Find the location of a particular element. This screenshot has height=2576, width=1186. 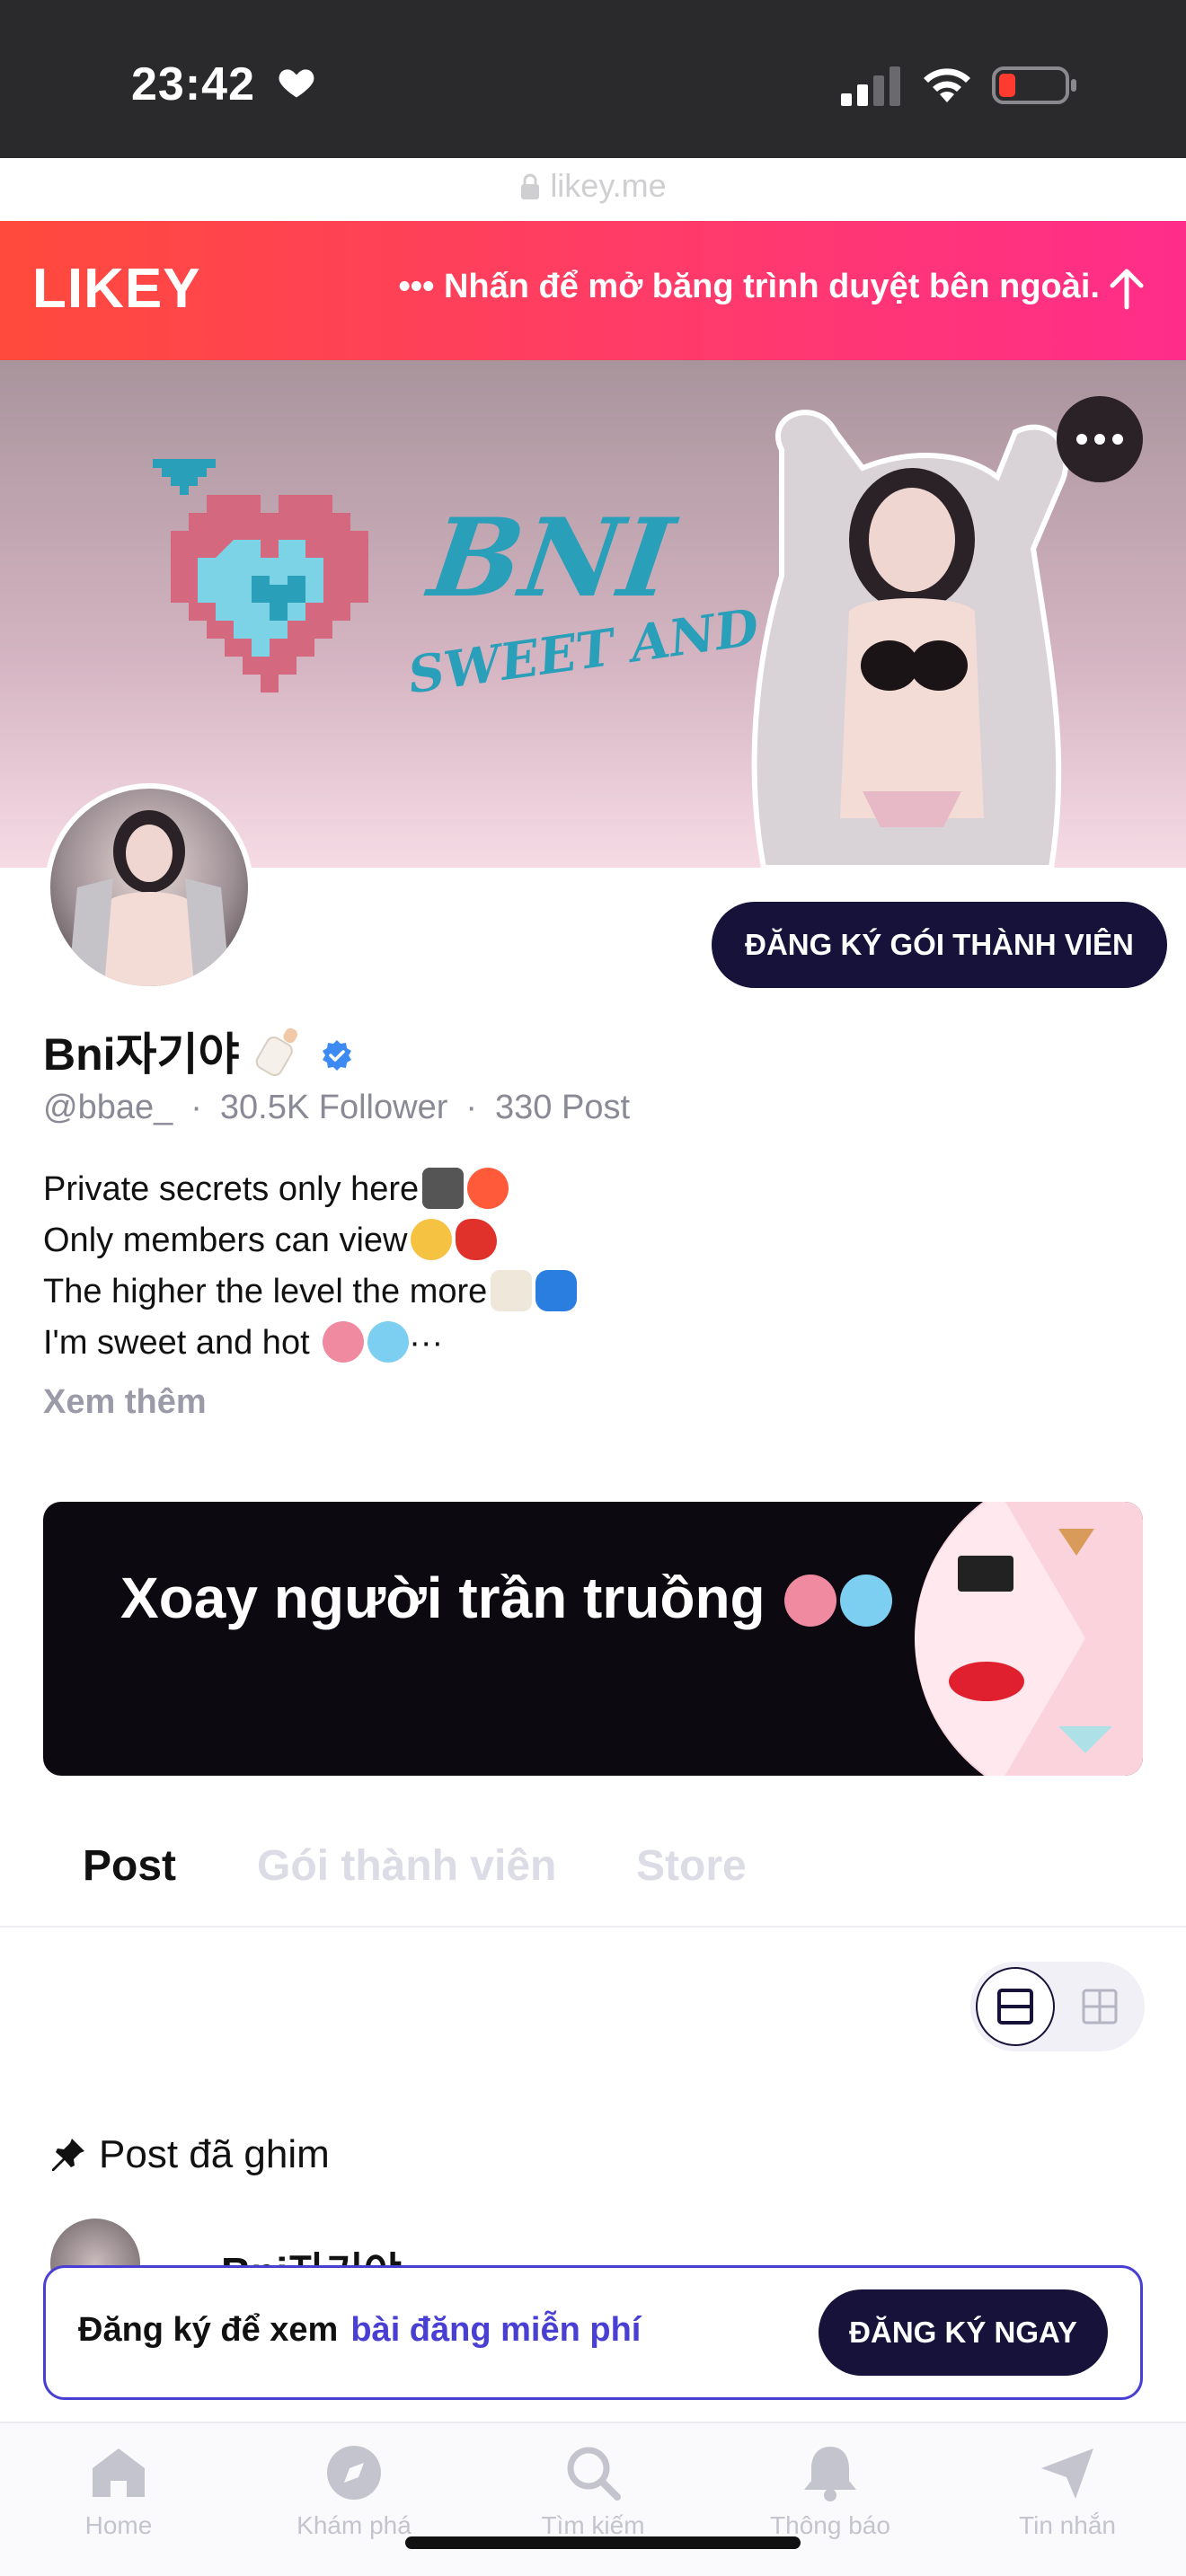

pinned-label: Post đã ghim is located at coordinates (214, 2154).